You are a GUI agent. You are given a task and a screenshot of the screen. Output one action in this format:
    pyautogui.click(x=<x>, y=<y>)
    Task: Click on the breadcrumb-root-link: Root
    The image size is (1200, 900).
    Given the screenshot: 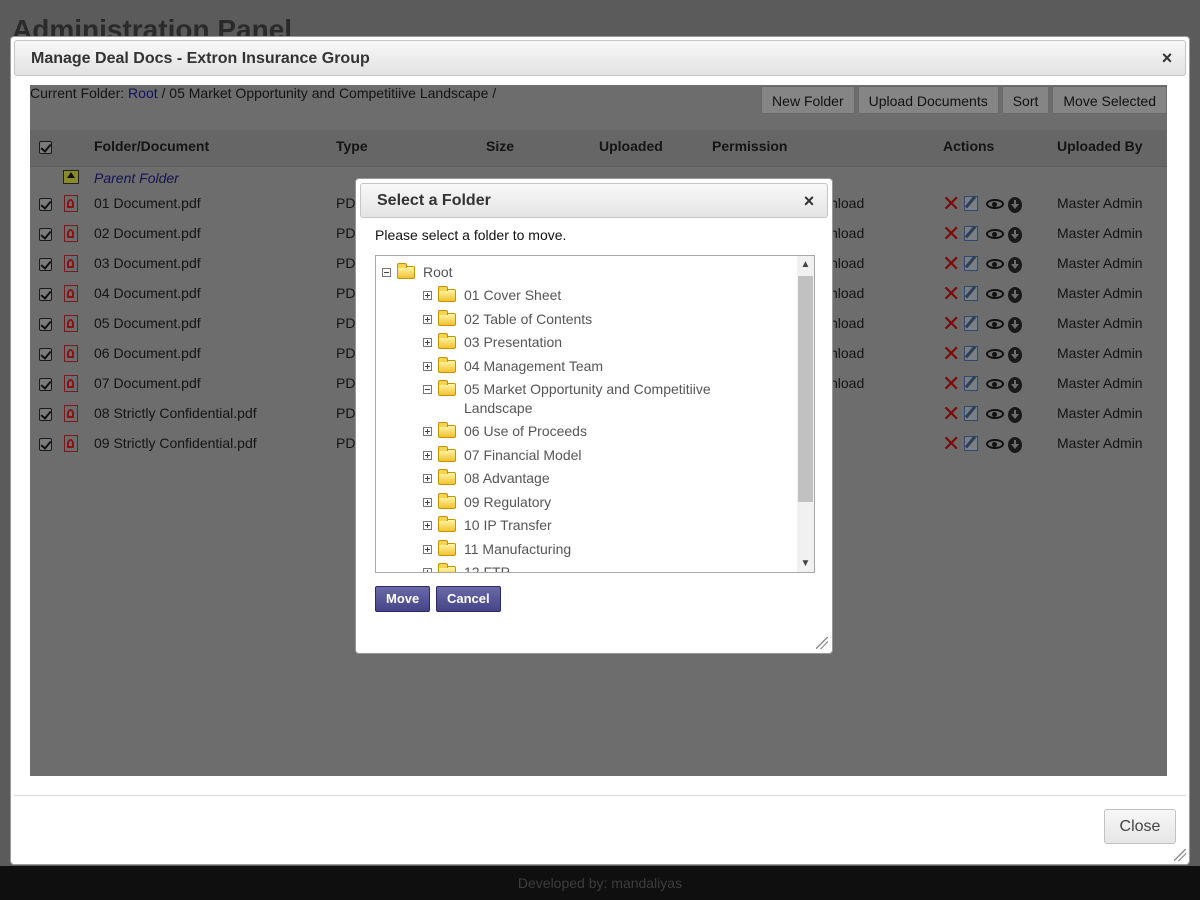 What is the action you would take?
    pyautogui.click(x=143, y=93)
    